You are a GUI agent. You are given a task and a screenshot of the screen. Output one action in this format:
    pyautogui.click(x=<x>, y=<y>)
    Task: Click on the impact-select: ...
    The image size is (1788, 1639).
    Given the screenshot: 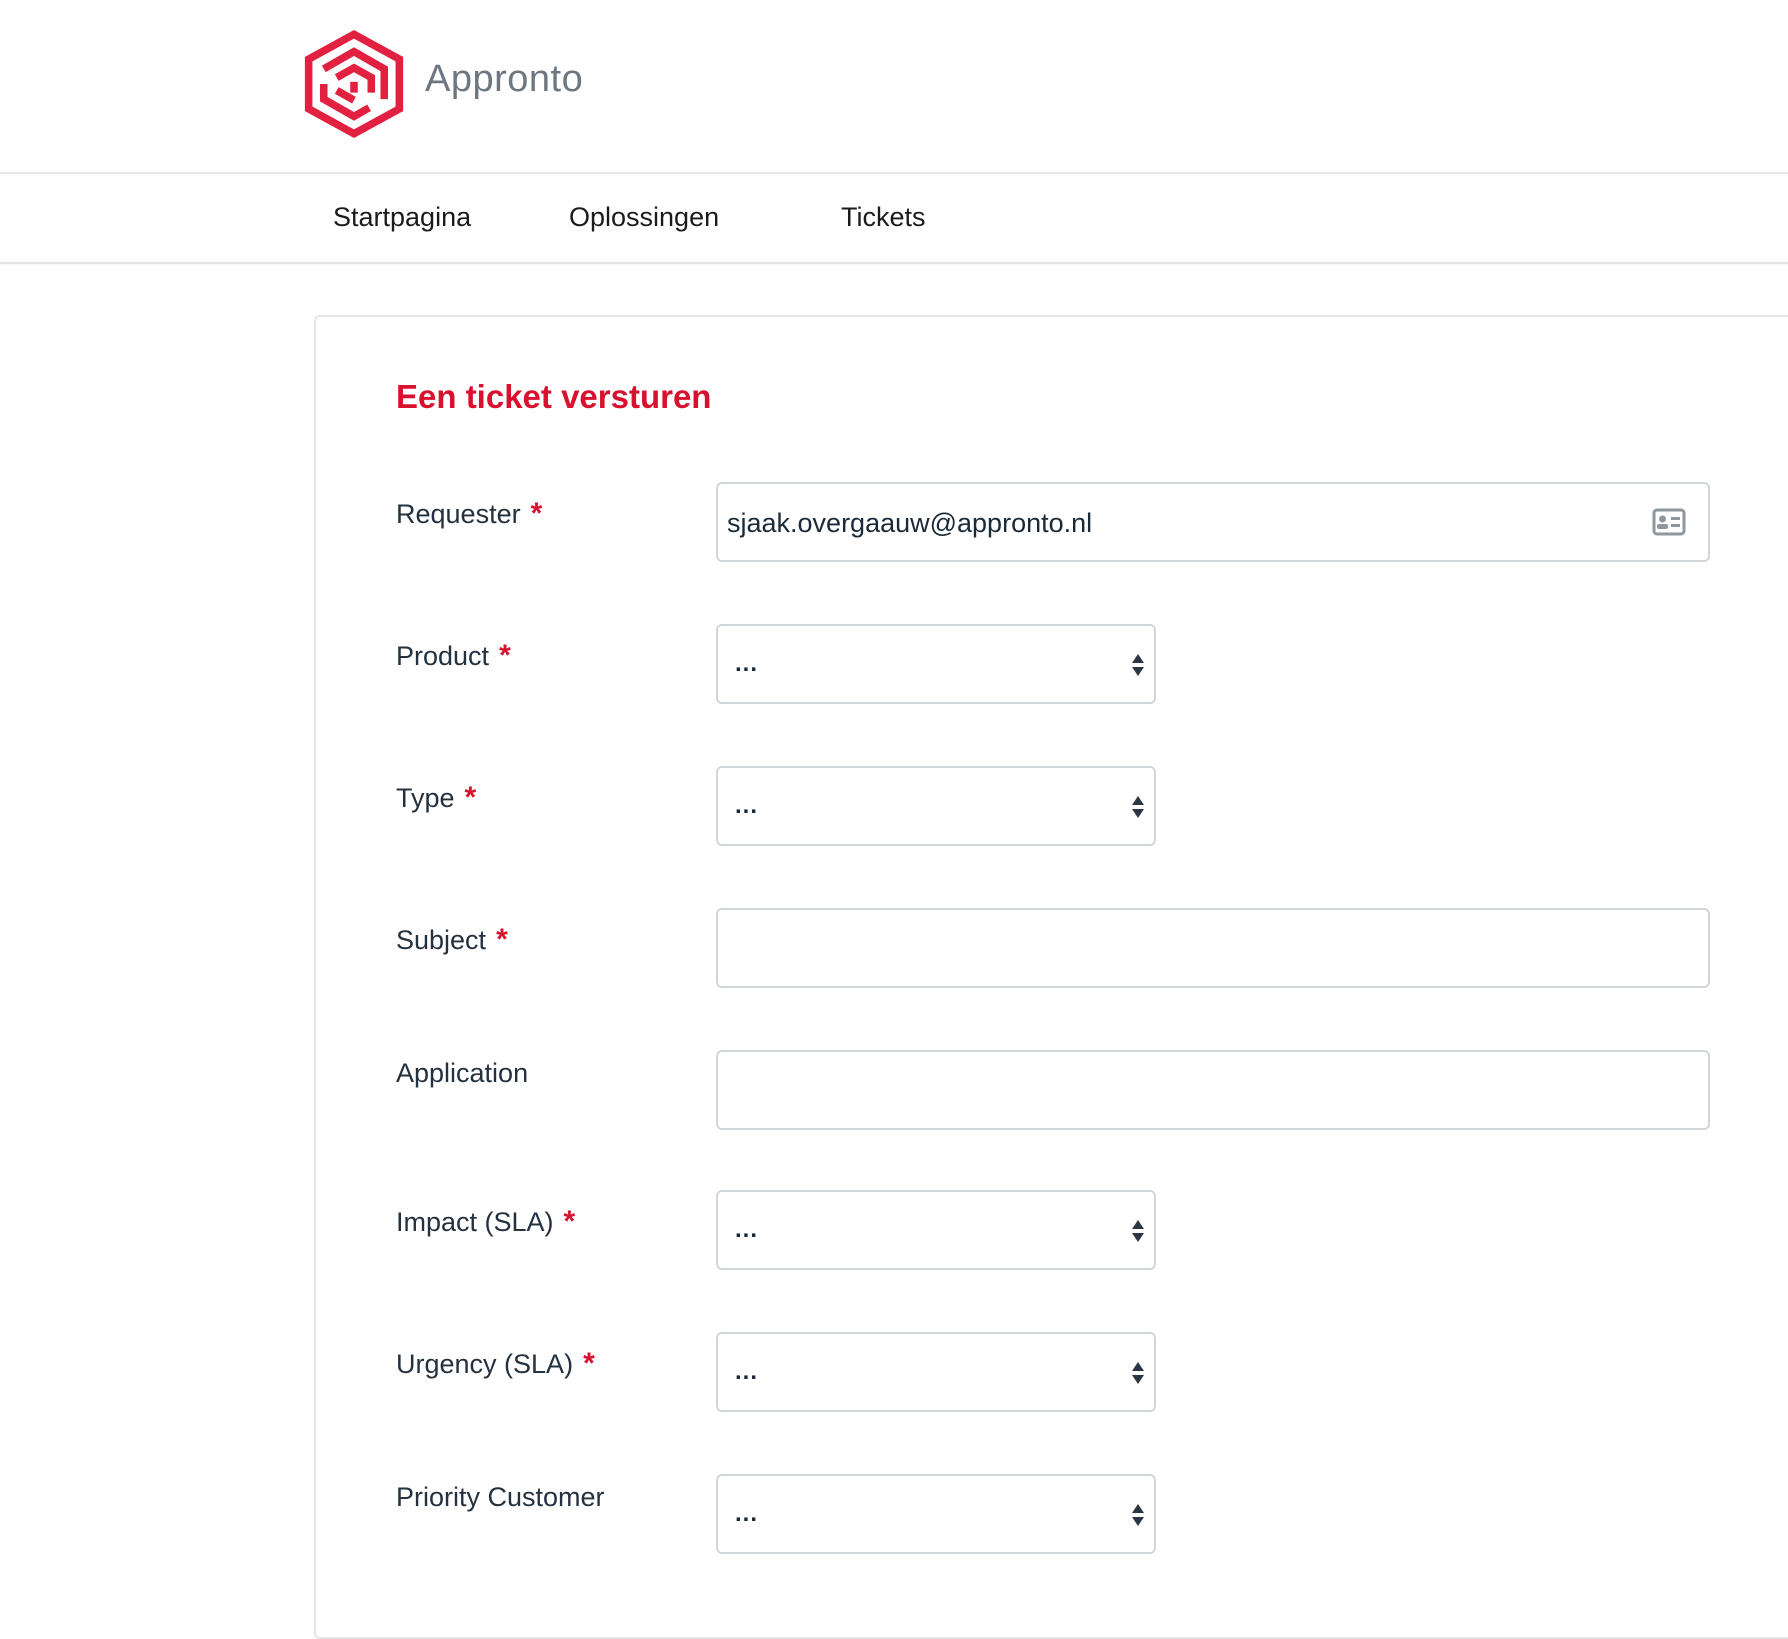 What is the action you would take?
    pyautogui.click(x=936, y=1230)
    